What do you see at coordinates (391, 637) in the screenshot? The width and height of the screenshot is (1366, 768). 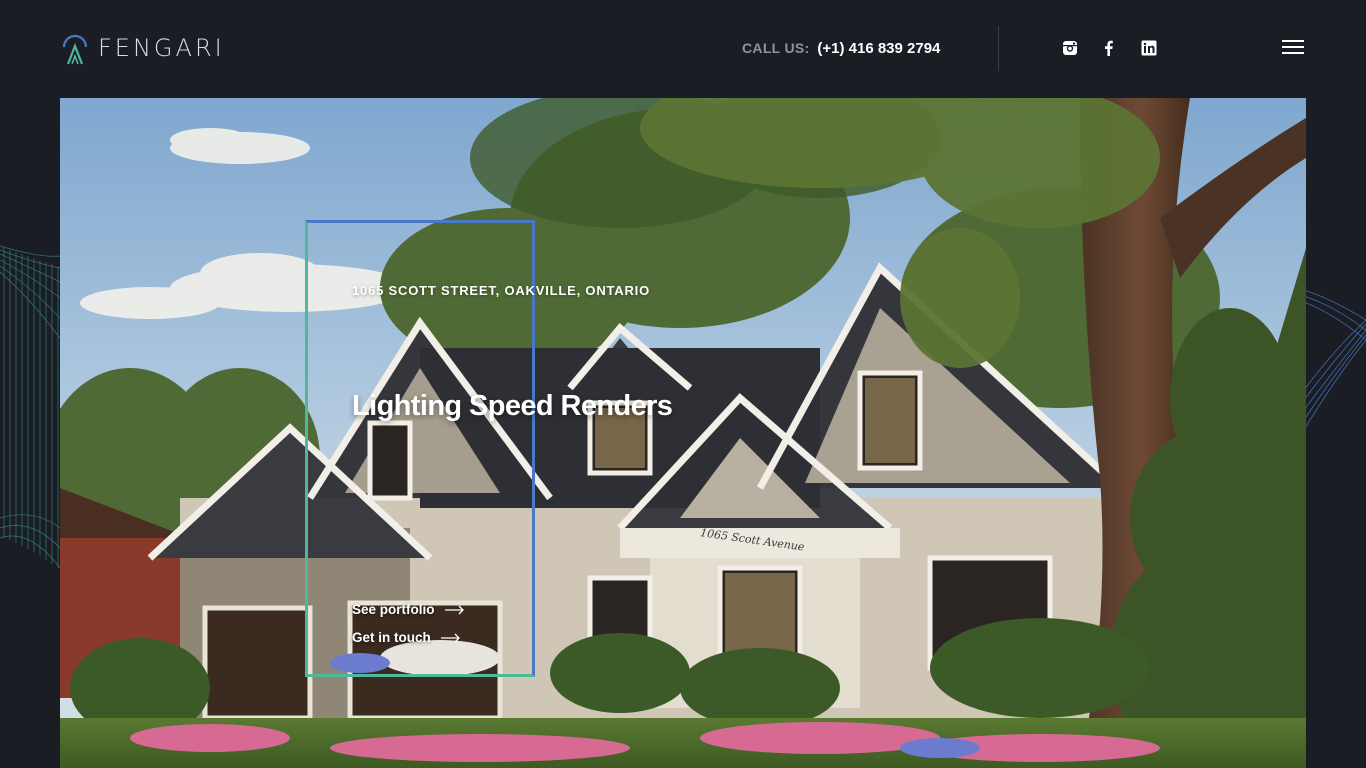 I see `get-in-touch-label: Get in touch` at bounding box center [391, 637].